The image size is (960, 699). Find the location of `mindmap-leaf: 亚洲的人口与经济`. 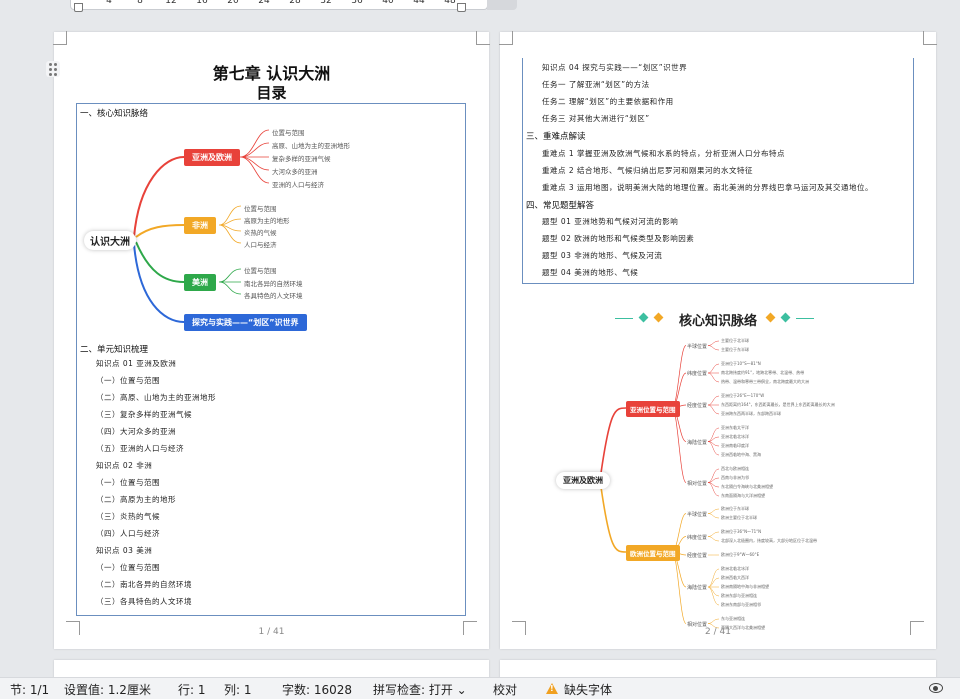

mindmap-leaf: 亚洲的人口与经济 is located at coordinates (298, 185).